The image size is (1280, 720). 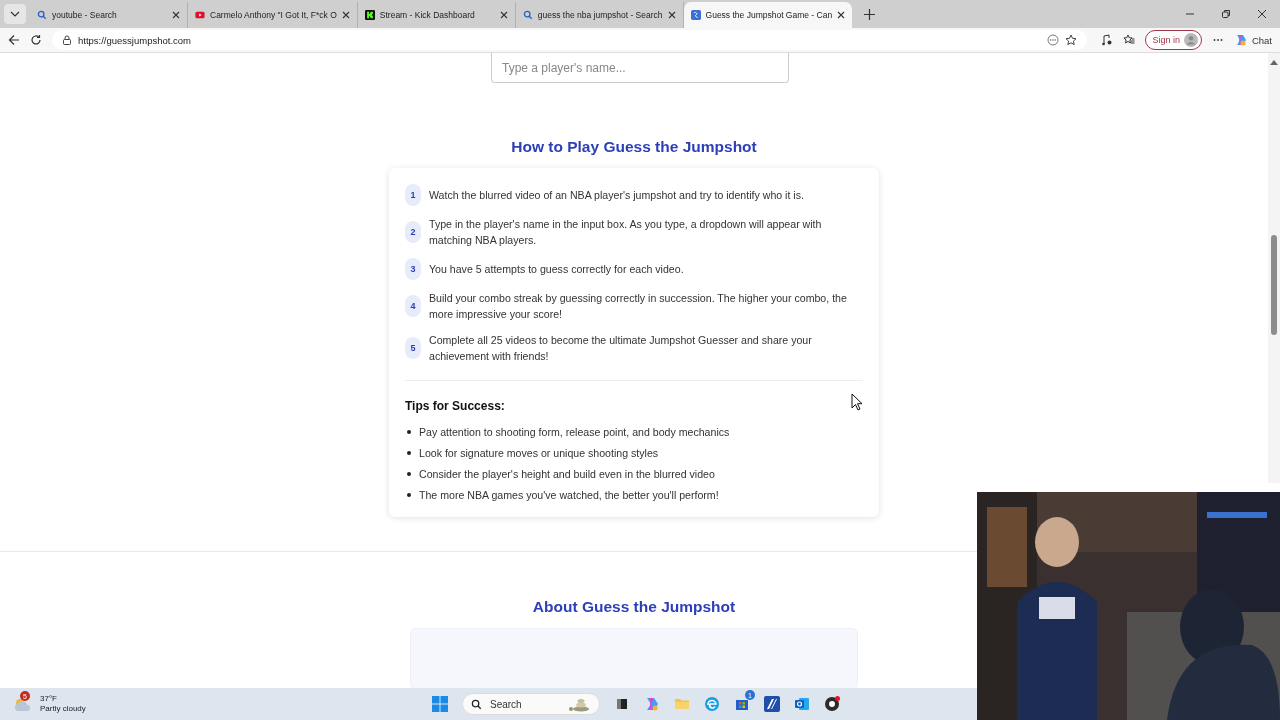 What do you see at coordinates (617, 195) in the screenshot?
I see `step-text: Watch the blurred video of an NBA player's jumpshot and try to identify who it is.` at bounding box center [617, 195].